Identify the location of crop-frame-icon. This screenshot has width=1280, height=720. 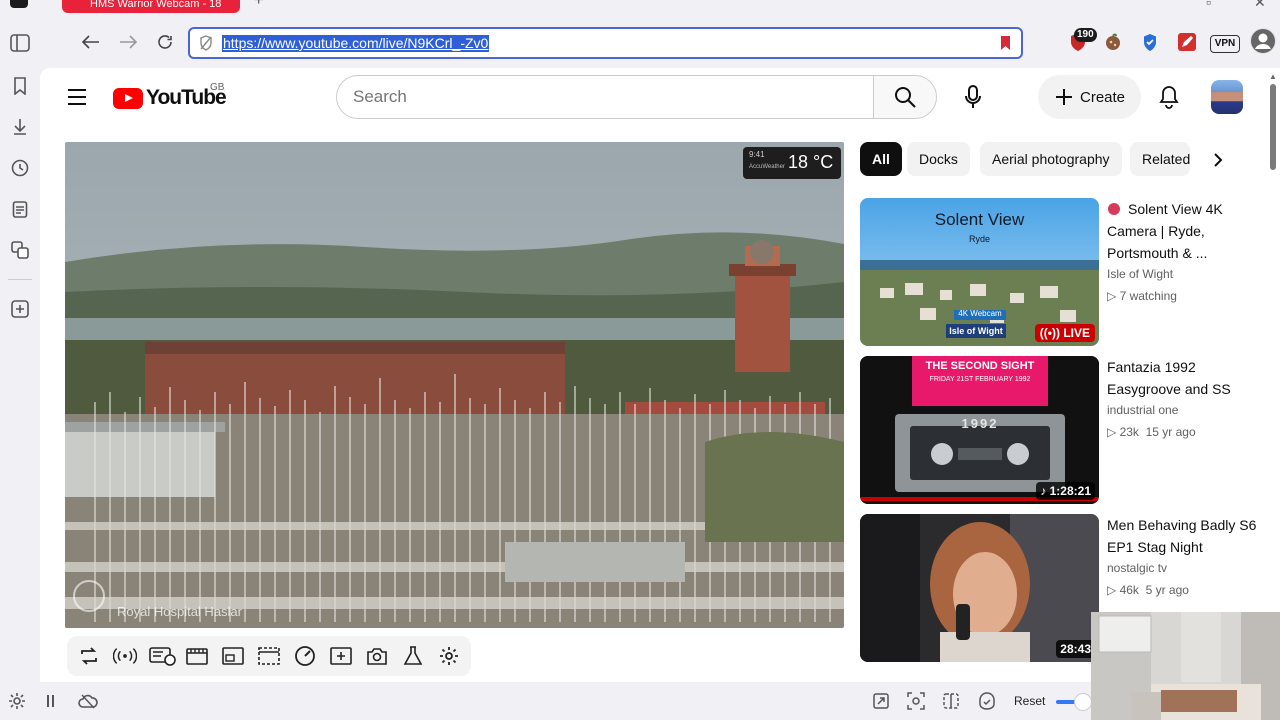
(269, 656).